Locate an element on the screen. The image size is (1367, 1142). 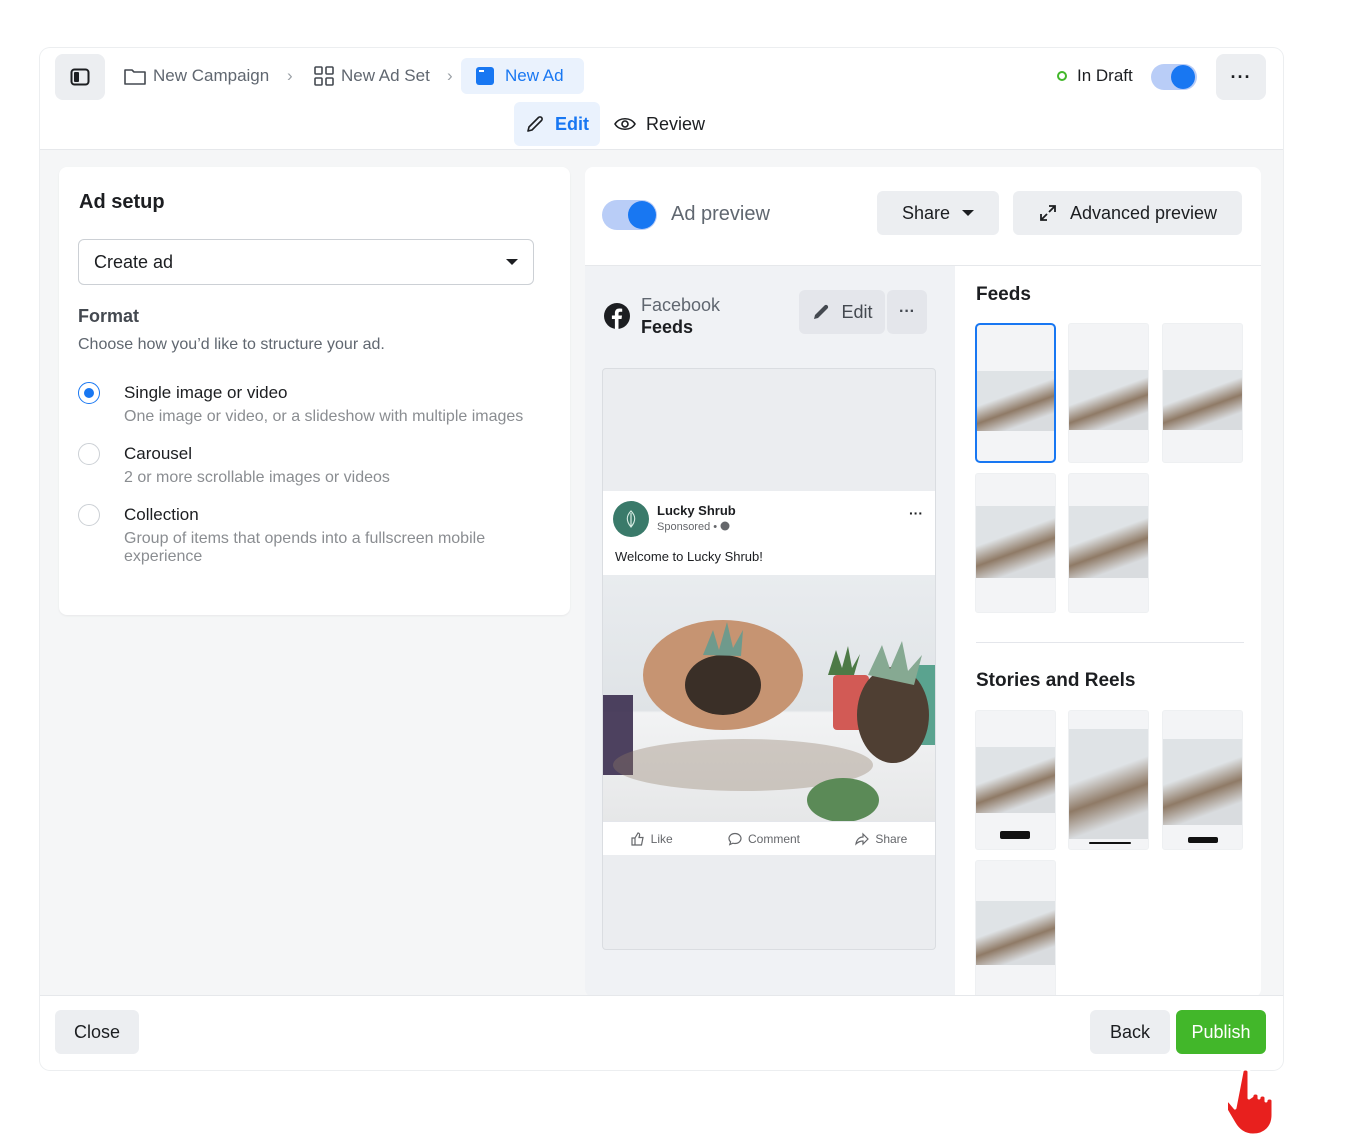
close-button: Close is located at coordinates (97, 1032).